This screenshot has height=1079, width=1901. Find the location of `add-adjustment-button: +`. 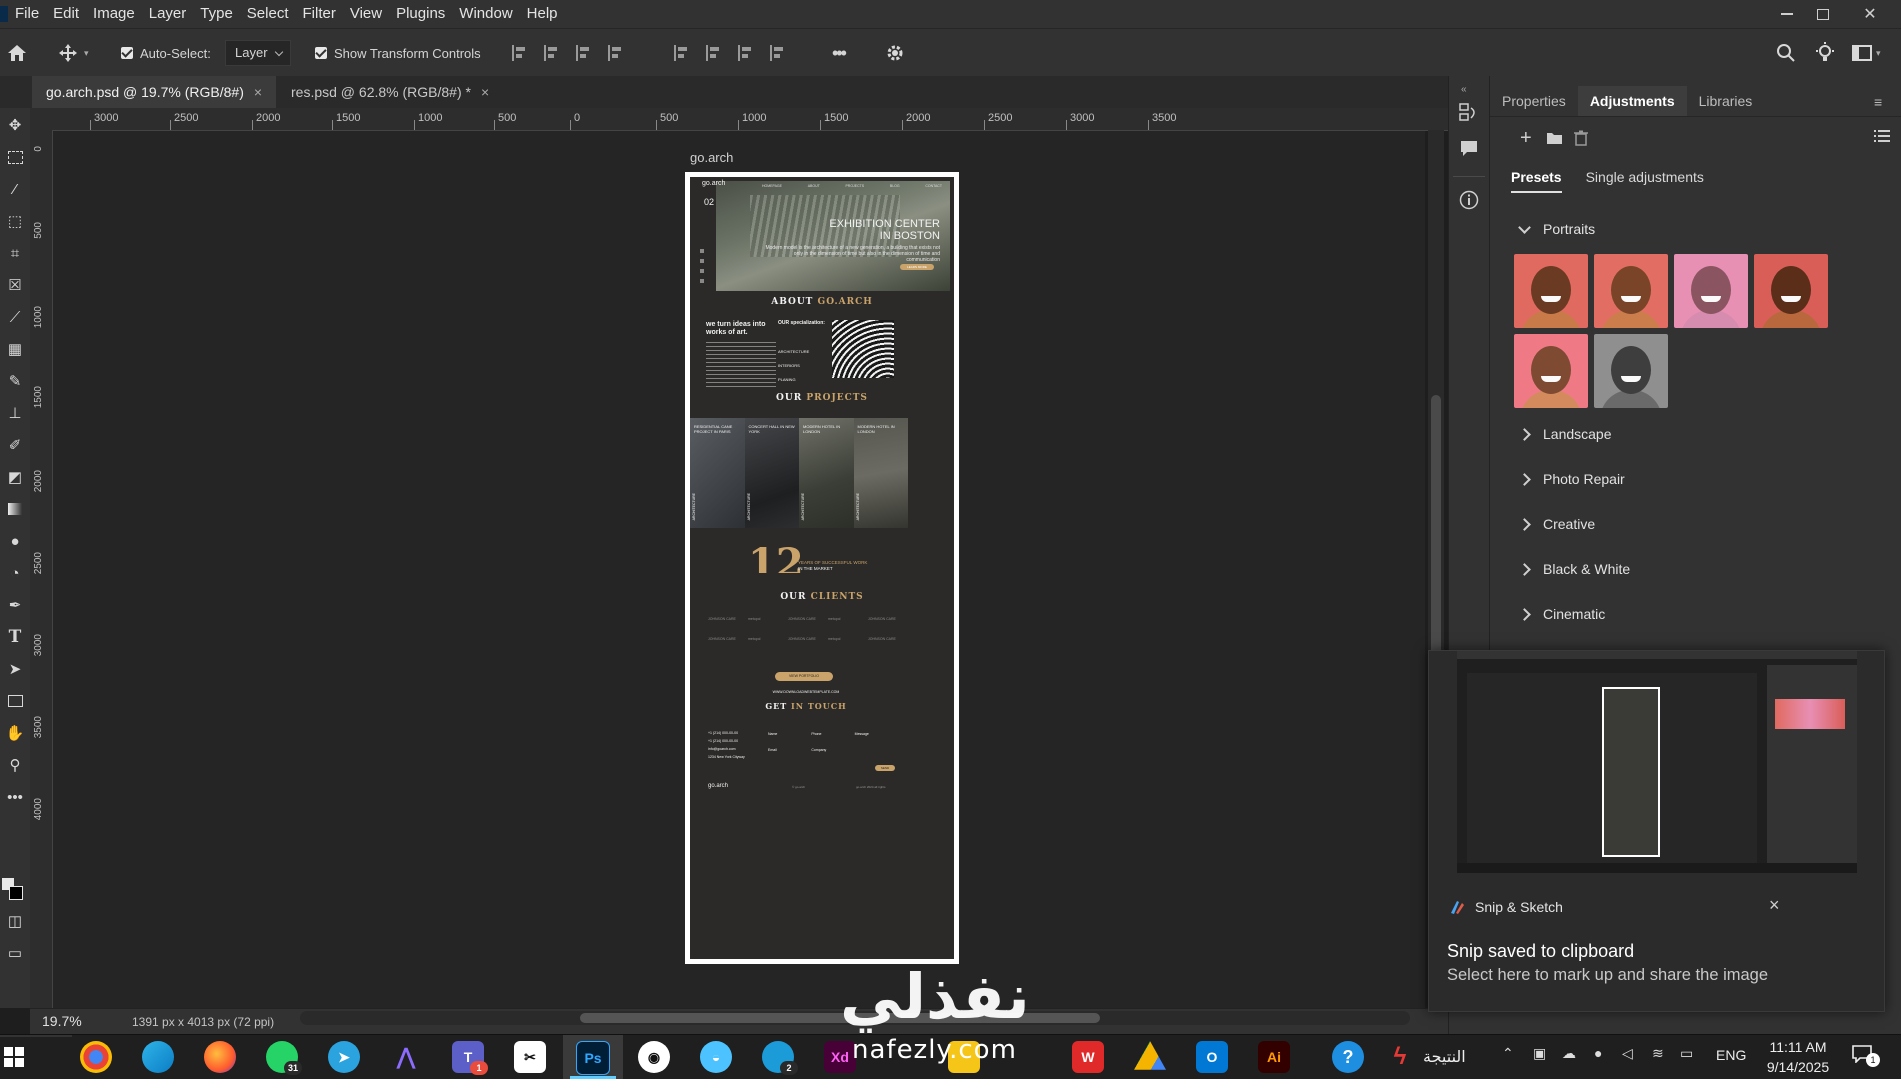

add-adjustment-button: + is located at coordinates (1526, 138).